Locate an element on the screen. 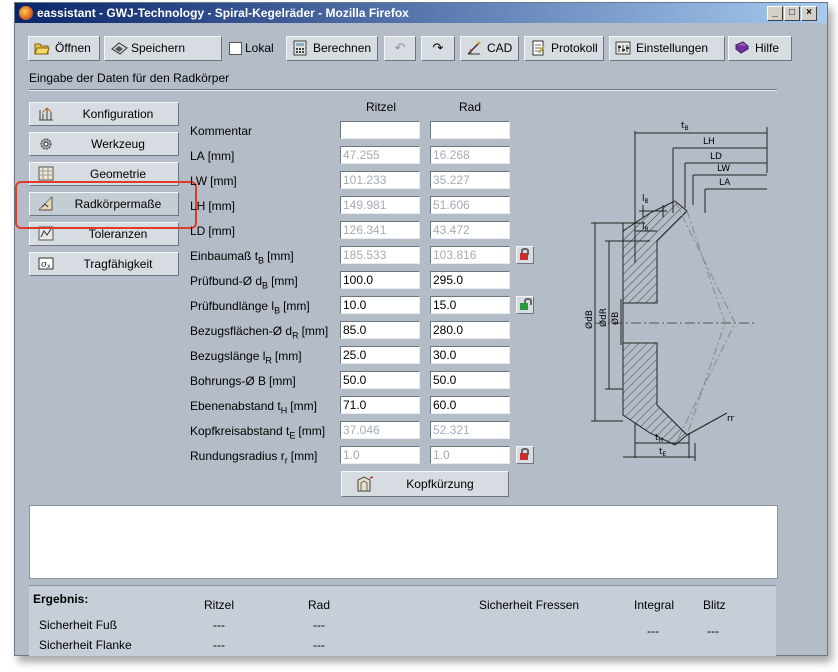  save-button: Speichern is located at coordinates (163, 48).